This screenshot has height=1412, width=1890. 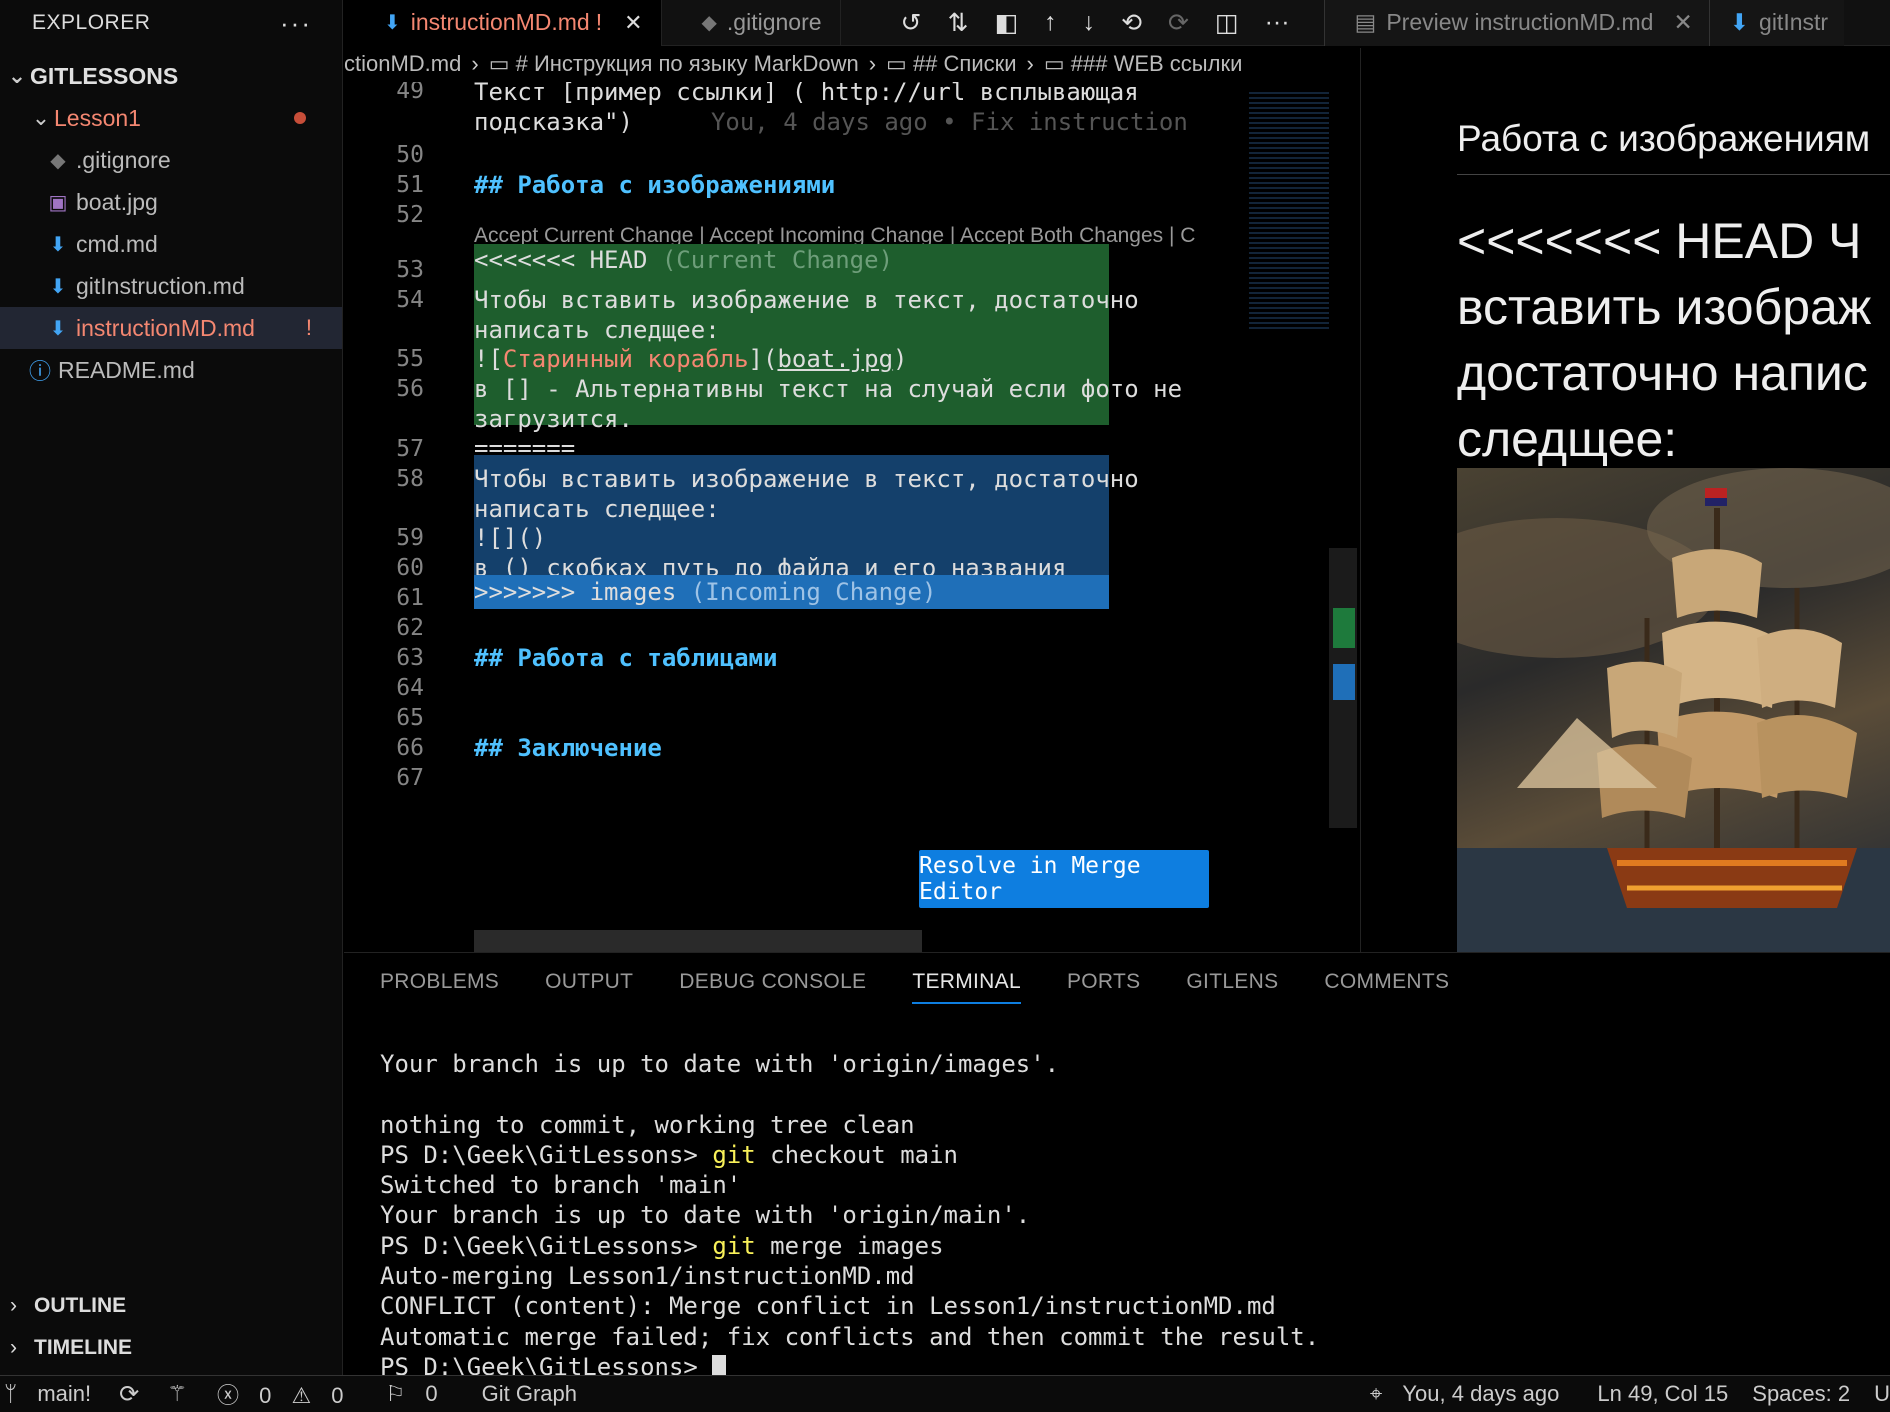 I want to click on file-label: cmd.md, so click(x=117, y=243).